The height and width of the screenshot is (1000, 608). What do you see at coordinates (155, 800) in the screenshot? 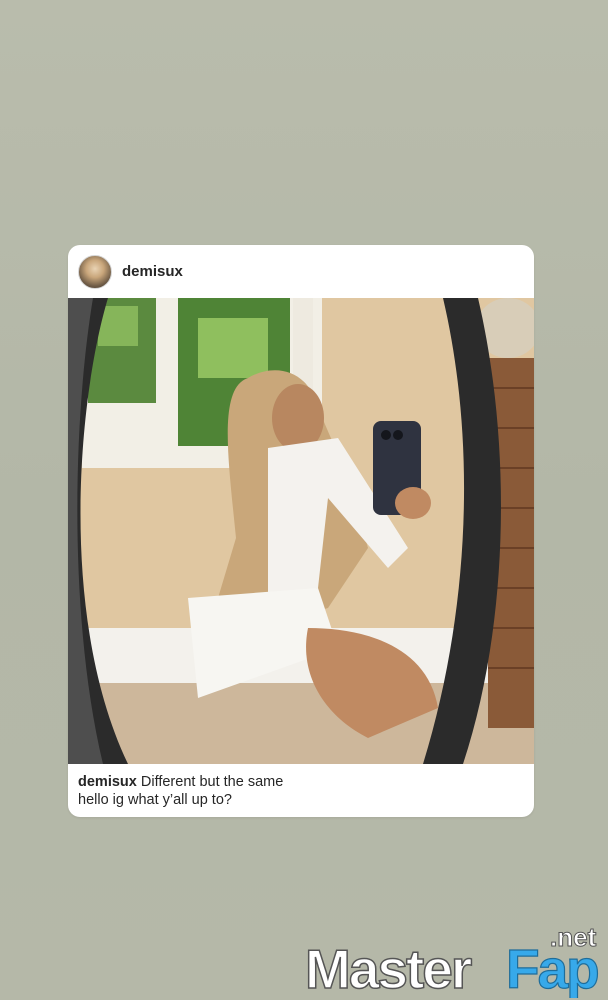
I see `caption-line-2: hello ig what y’all up to?` at bounding box center [155, 800].